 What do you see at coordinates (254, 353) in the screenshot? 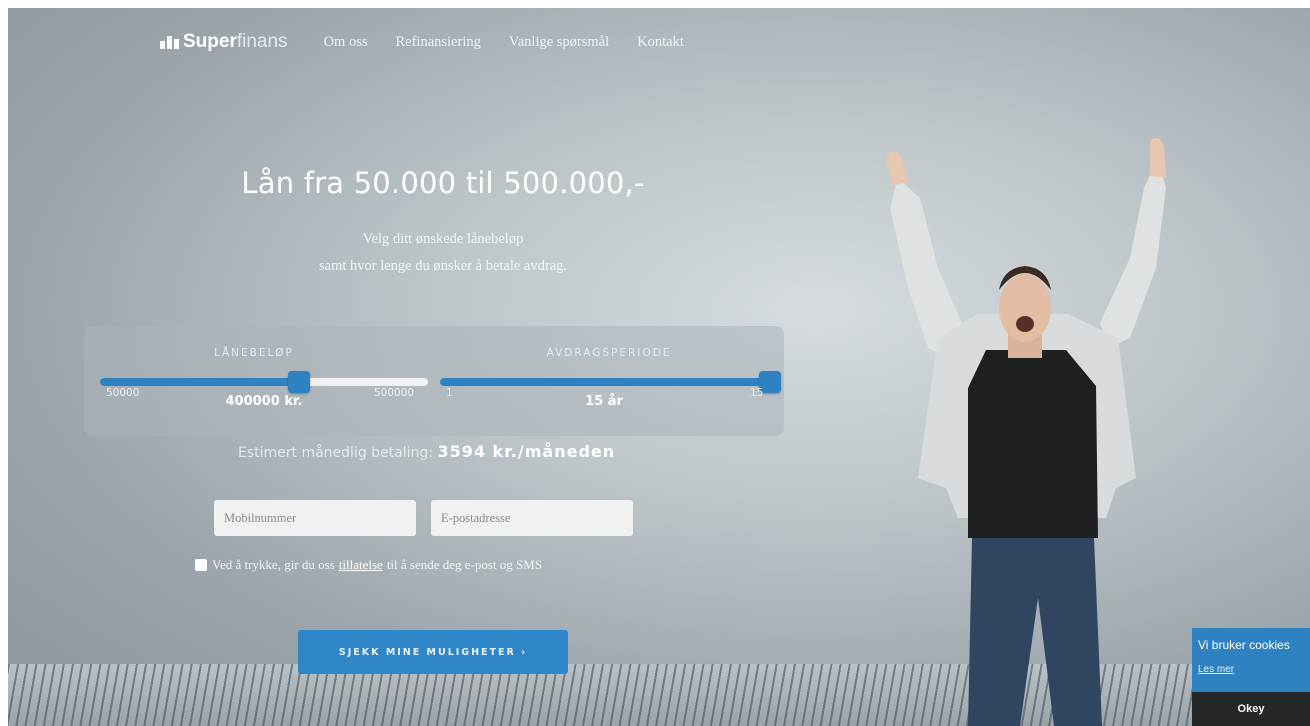
I see `amount-slider-label: LÅNEBELØP` at bounding box center [254, 353].